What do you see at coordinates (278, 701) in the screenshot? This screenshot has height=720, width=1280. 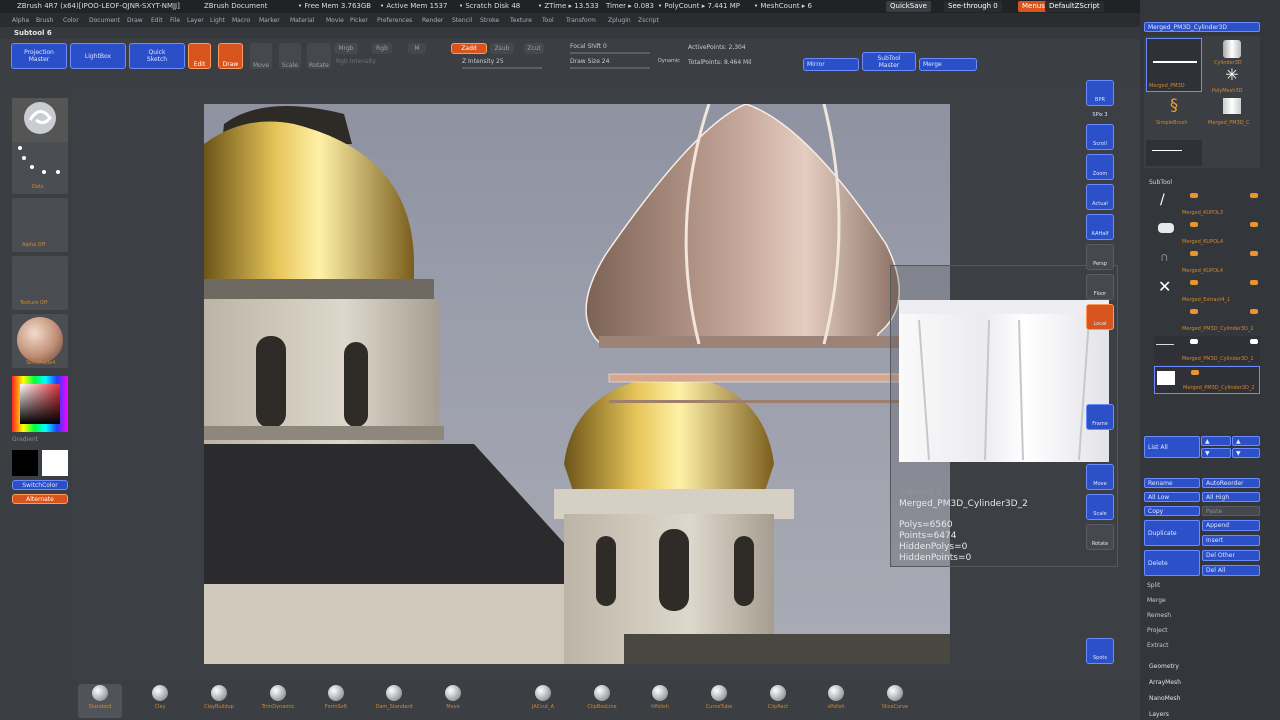 I see `brush-trimdynamic: TrimDynamic` at bounding box center [278, 701].